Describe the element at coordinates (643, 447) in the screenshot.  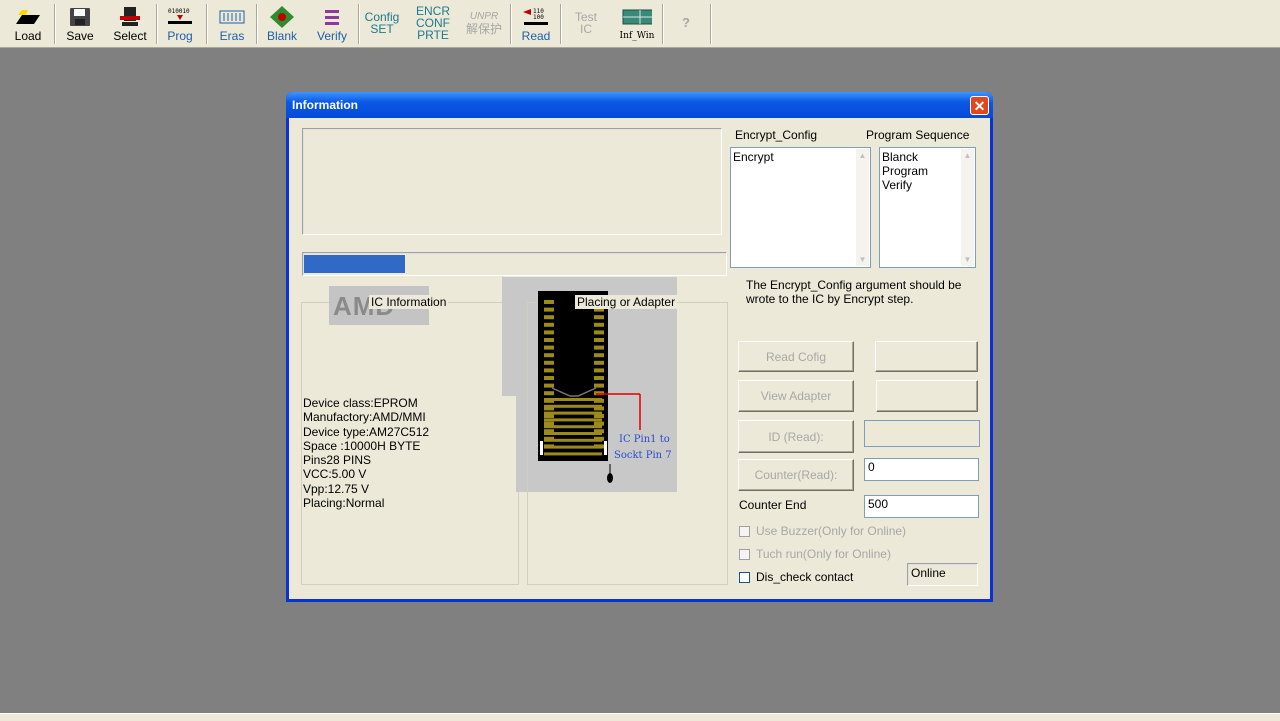
I see `pin-note: IC Pin1 to Sockt Pin 7` at that location.